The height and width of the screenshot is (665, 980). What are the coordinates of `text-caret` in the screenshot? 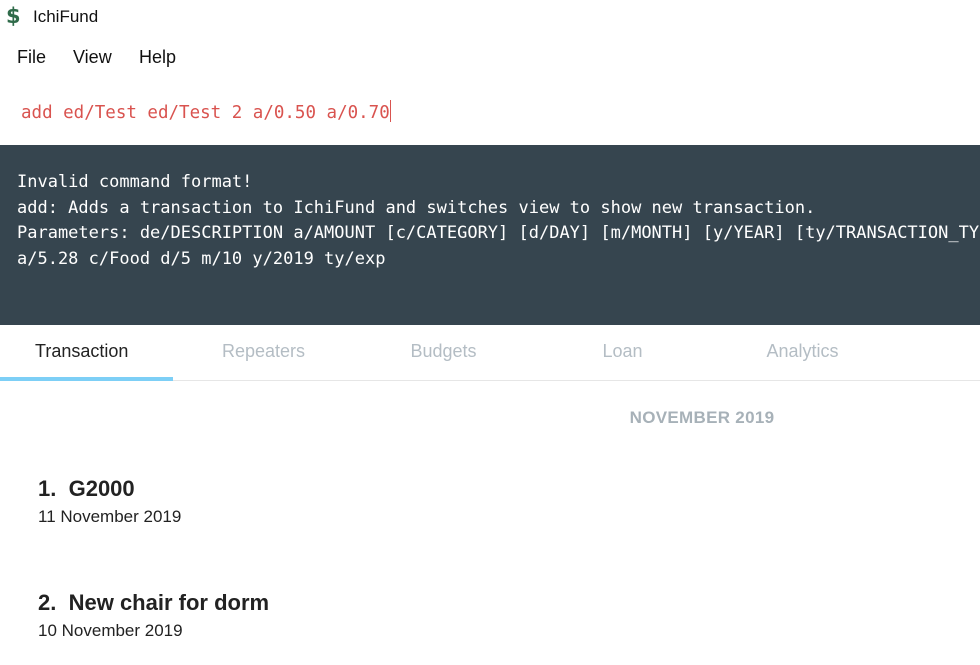 It's located at (390, 111).